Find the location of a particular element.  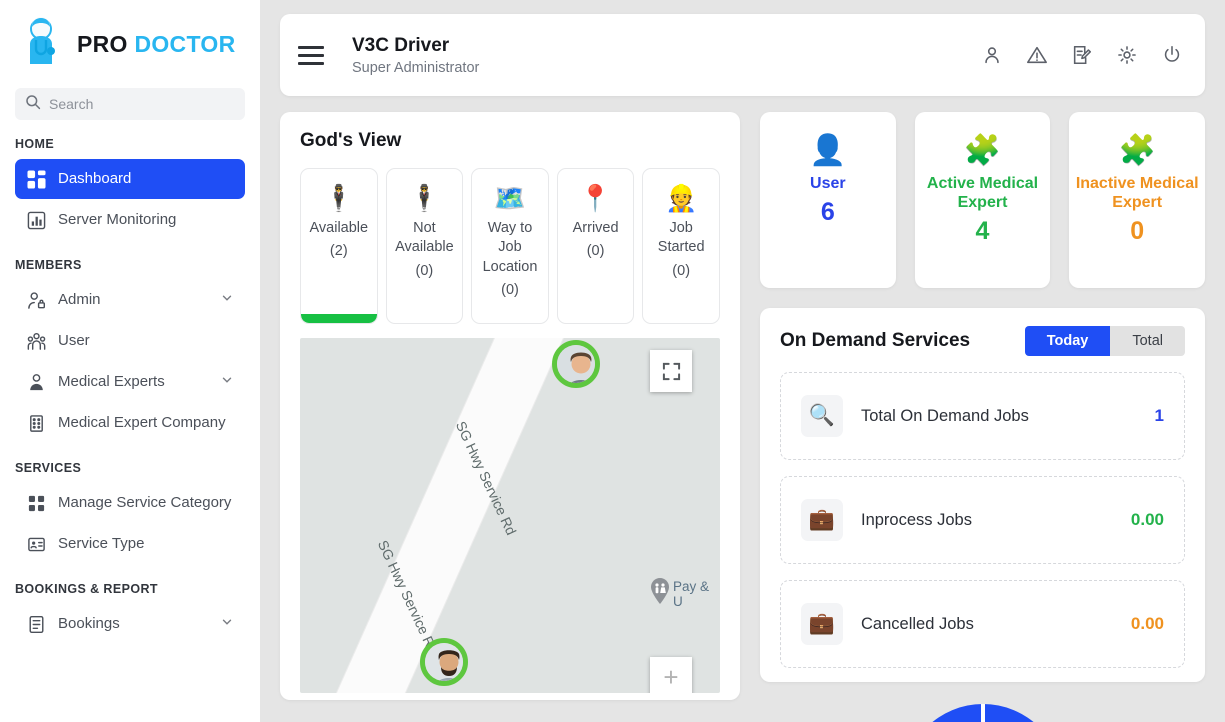

sidebar-item-label: User is located at coordinates (74, 341).